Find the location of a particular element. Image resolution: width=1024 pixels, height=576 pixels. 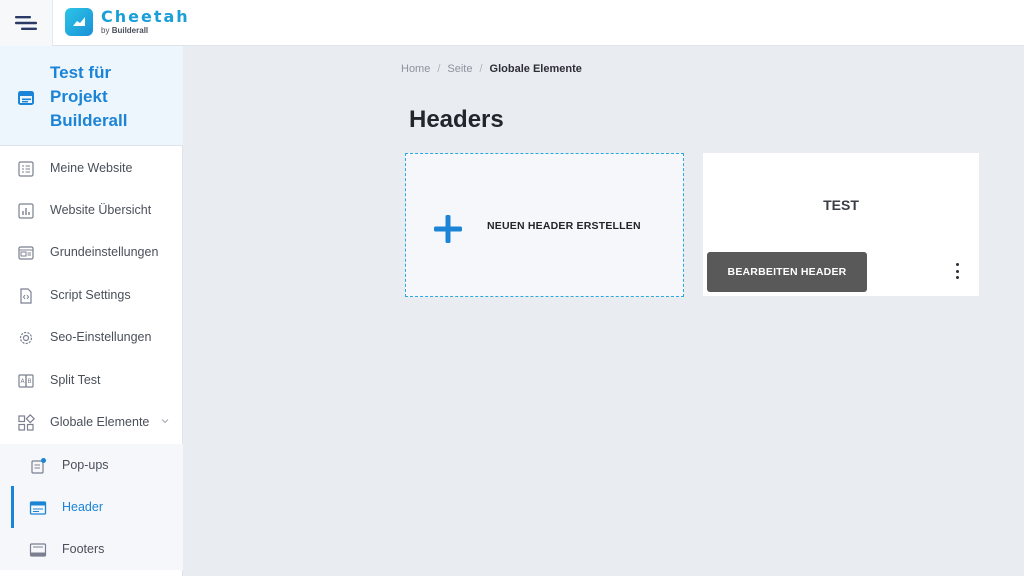

sidebar-item-split-test: AB Split Test is located at coordinates (91, 380).